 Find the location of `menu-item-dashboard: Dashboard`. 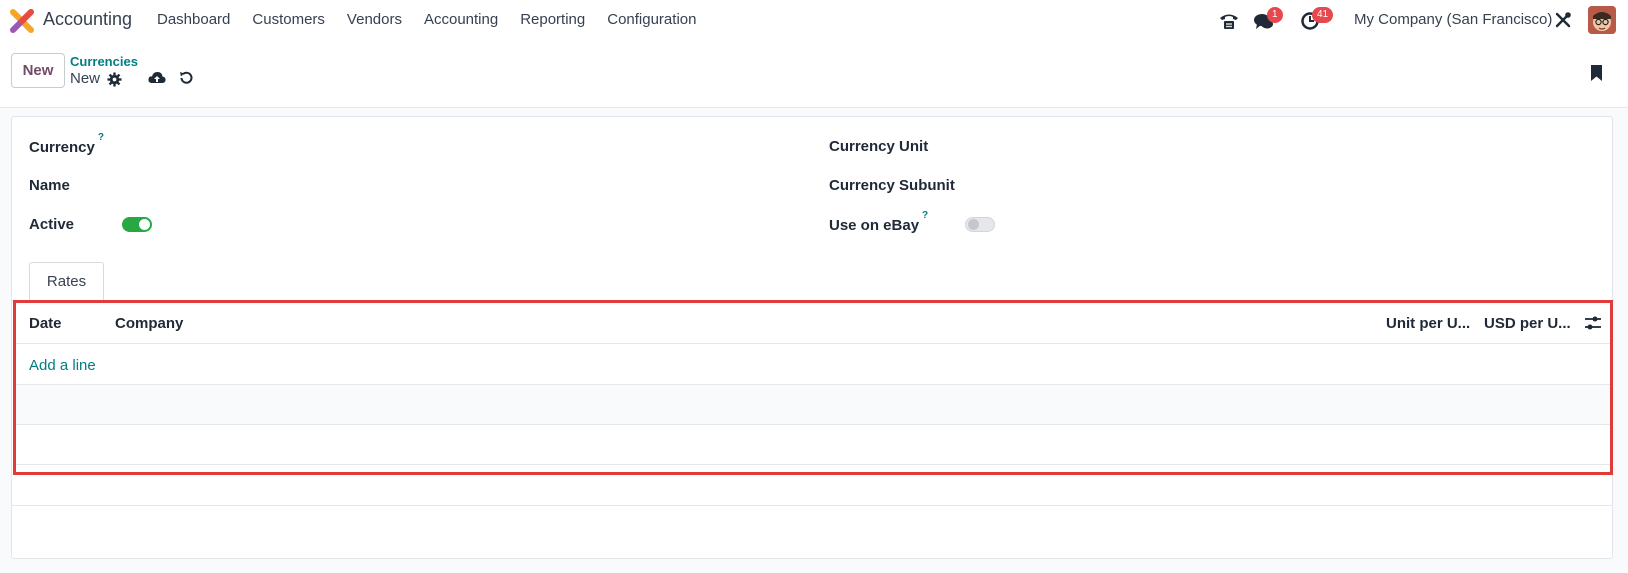

menu-item-dashboard: Dashboard is located at coordinates (193, 19).